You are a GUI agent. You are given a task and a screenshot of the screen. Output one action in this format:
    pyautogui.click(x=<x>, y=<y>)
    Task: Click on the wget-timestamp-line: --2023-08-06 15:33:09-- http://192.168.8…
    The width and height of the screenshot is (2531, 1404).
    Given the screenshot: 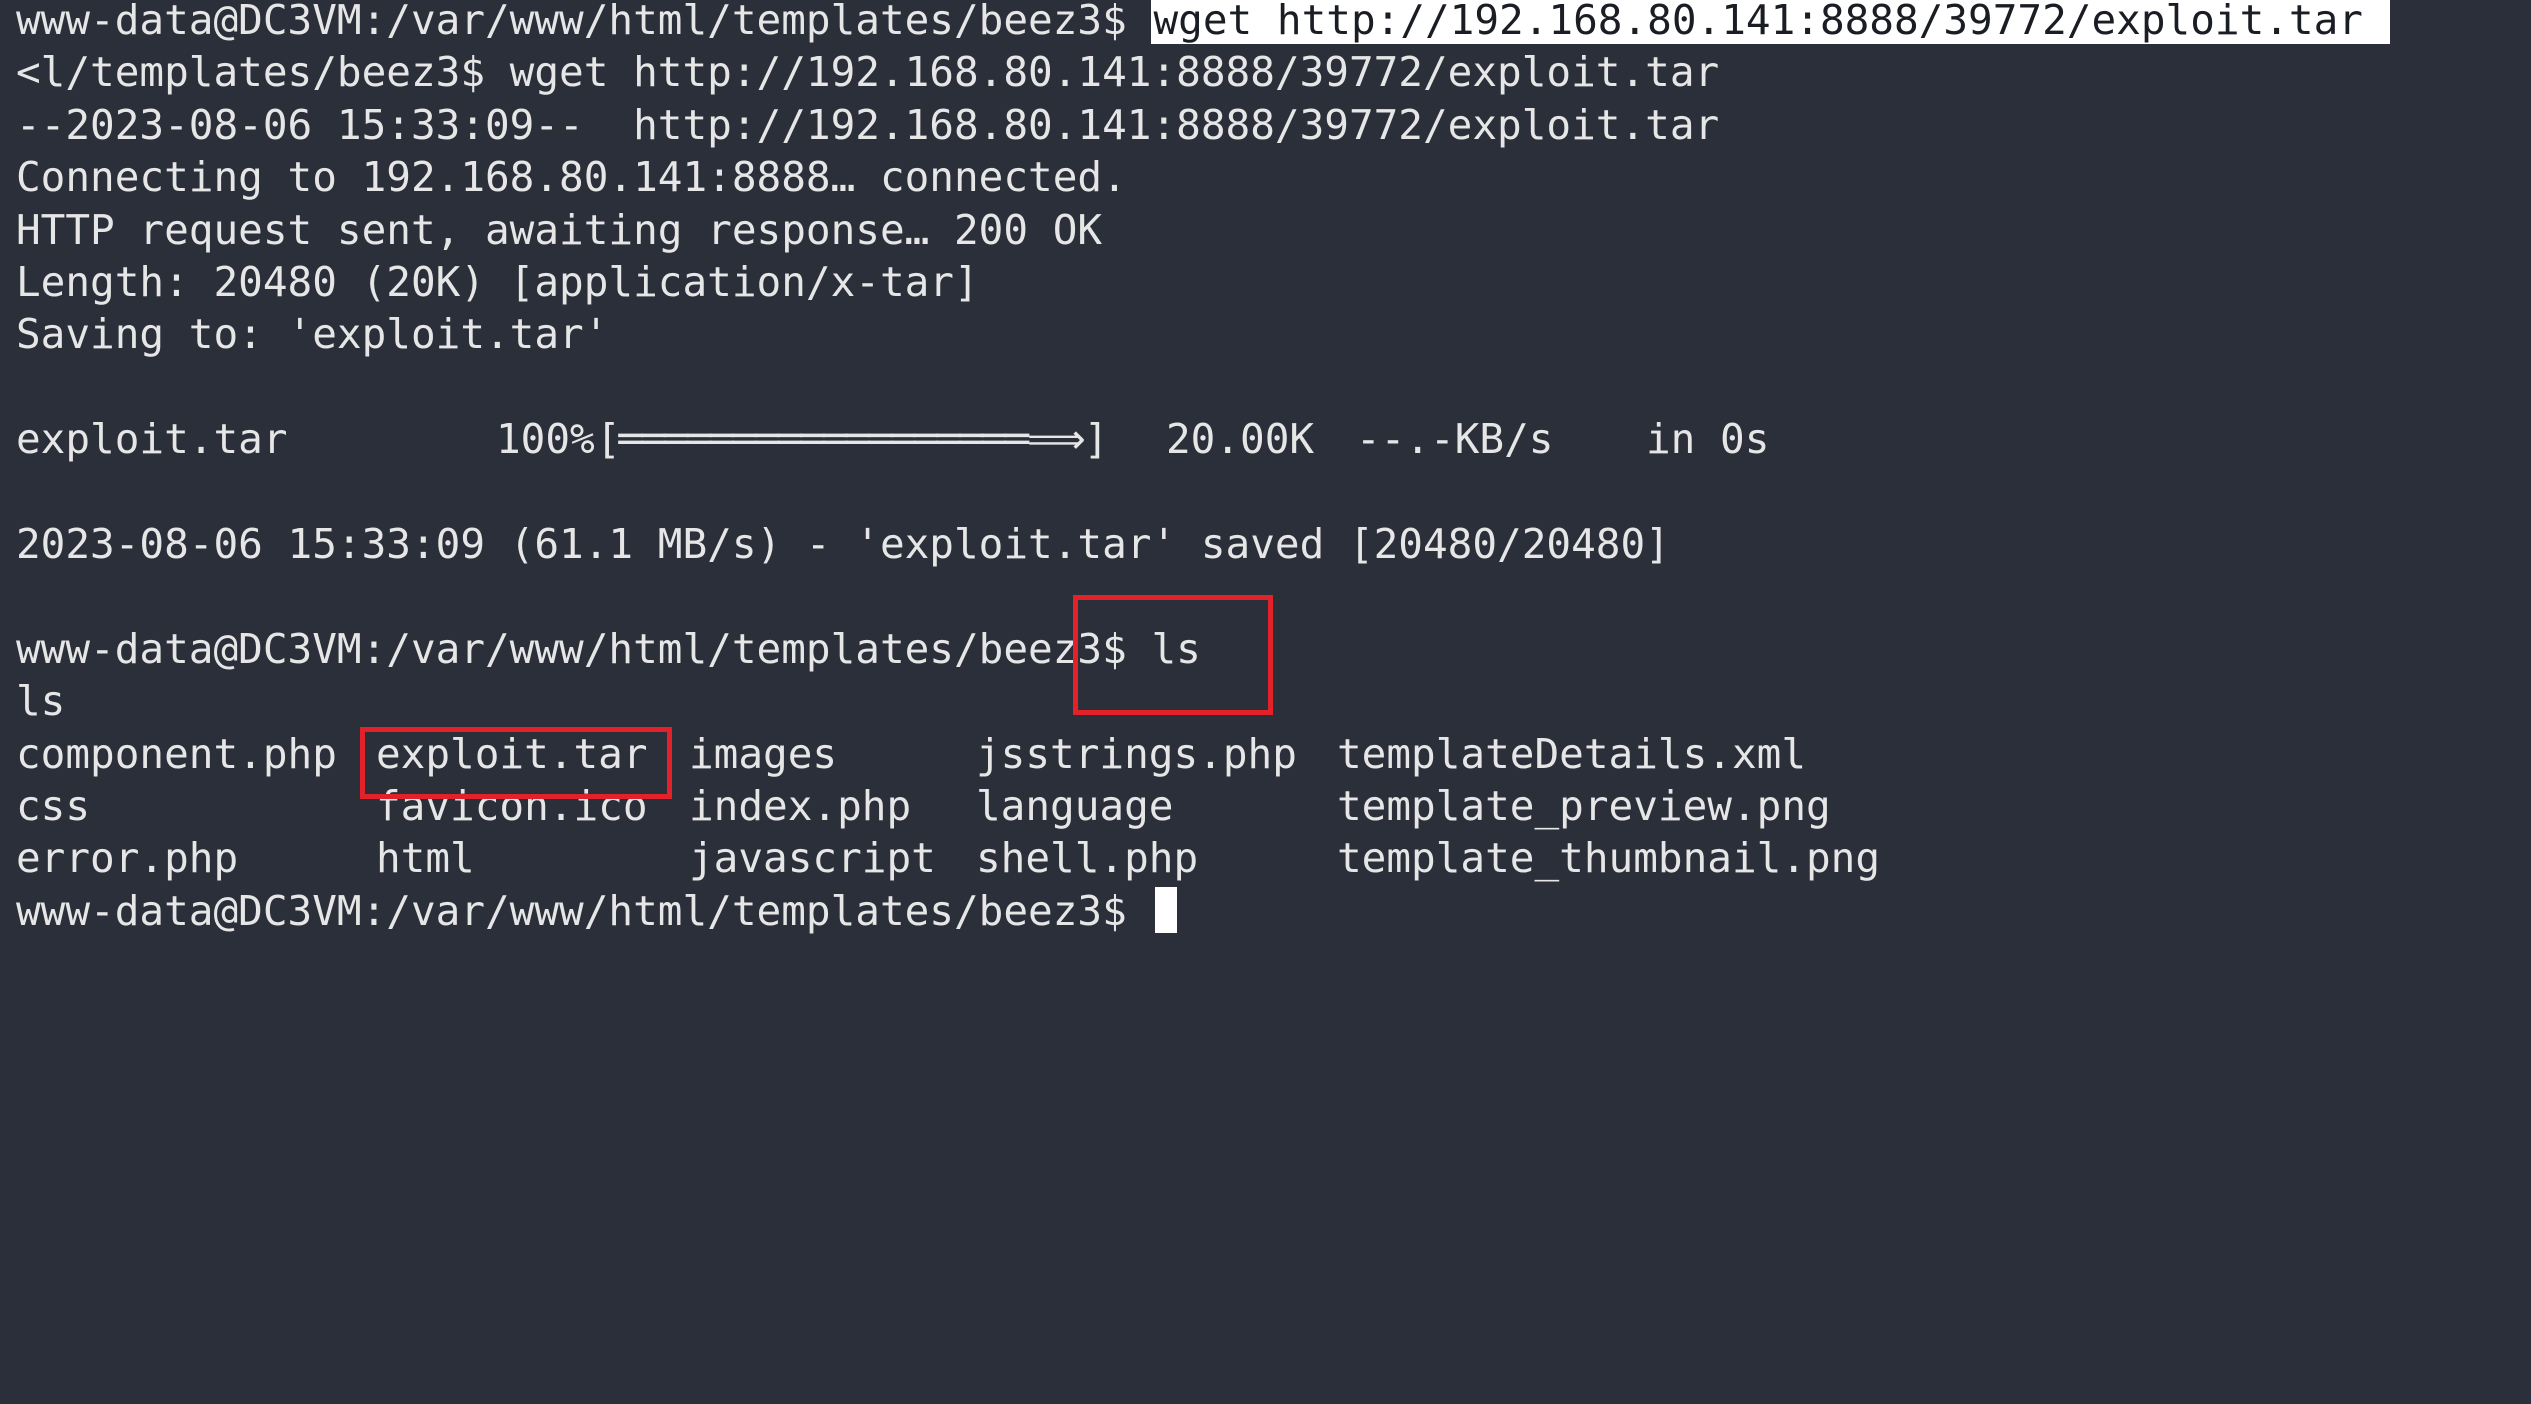 What is the action you would take?
    pyautogui.click(x=868, y=124)
    